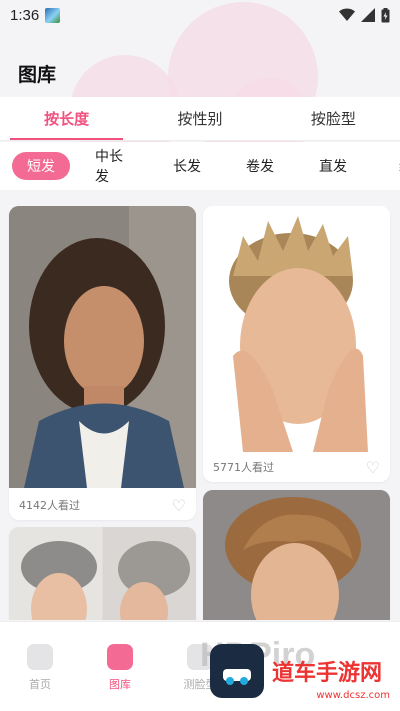 This screenshot has height=711, width=400. What do you see at coordinates (368, 15) in the screenshot?
I see `signal-icon` at bounding box center [368, 15].